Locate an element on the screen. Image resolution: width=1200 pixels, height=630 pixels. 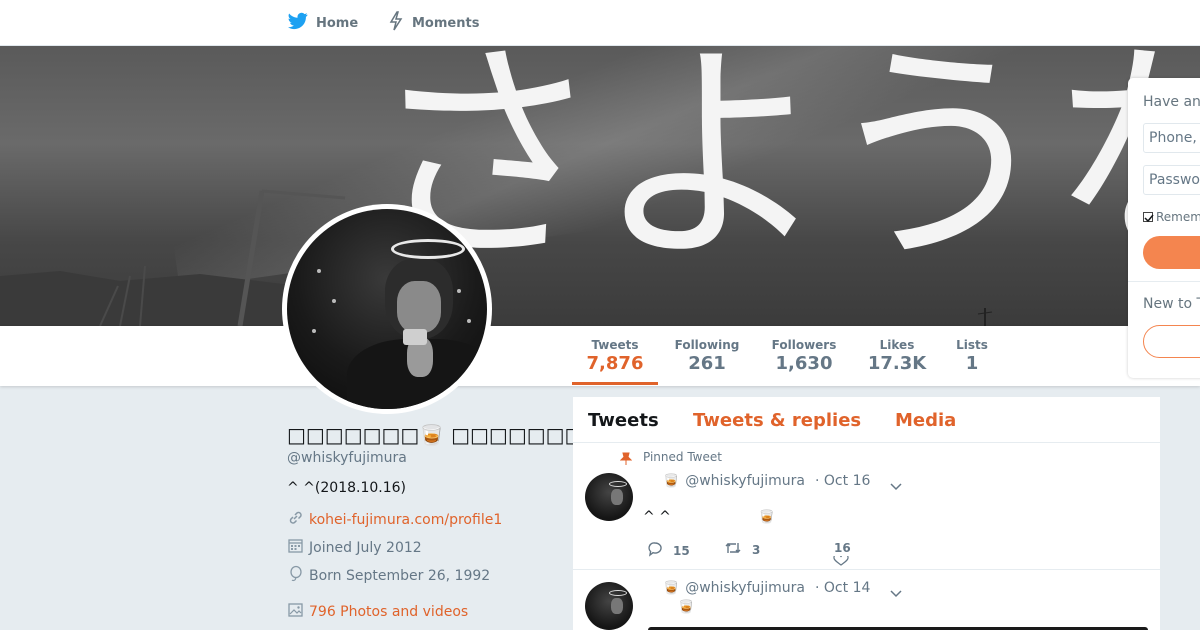
nav-home: Home is located at coordinates (323, 23).